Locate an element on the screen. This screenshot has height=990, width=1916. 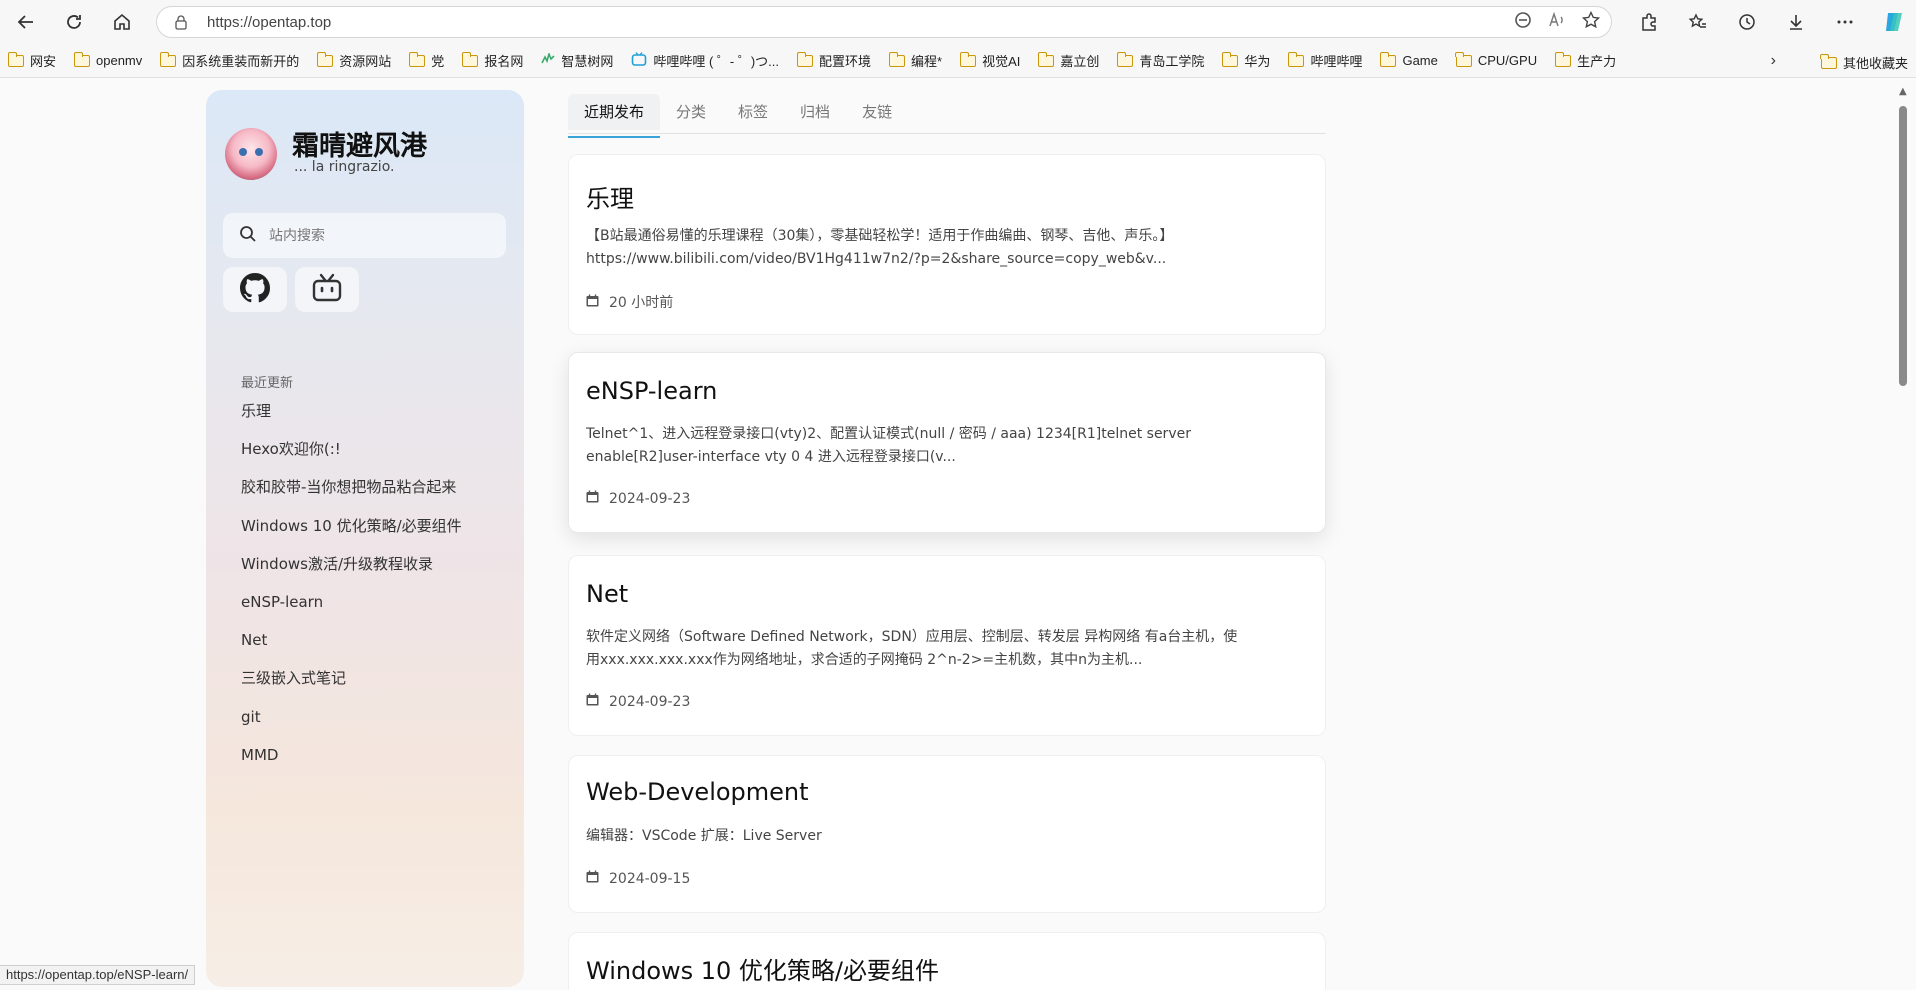
translate-icon is located at coordinates (1523, 22).